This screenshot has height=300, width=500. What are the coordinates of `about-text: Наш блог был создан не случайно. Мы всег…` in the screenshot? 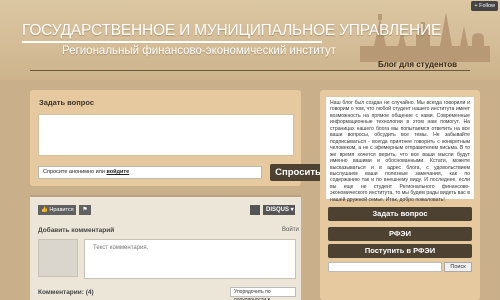 It's located at (400, 149).